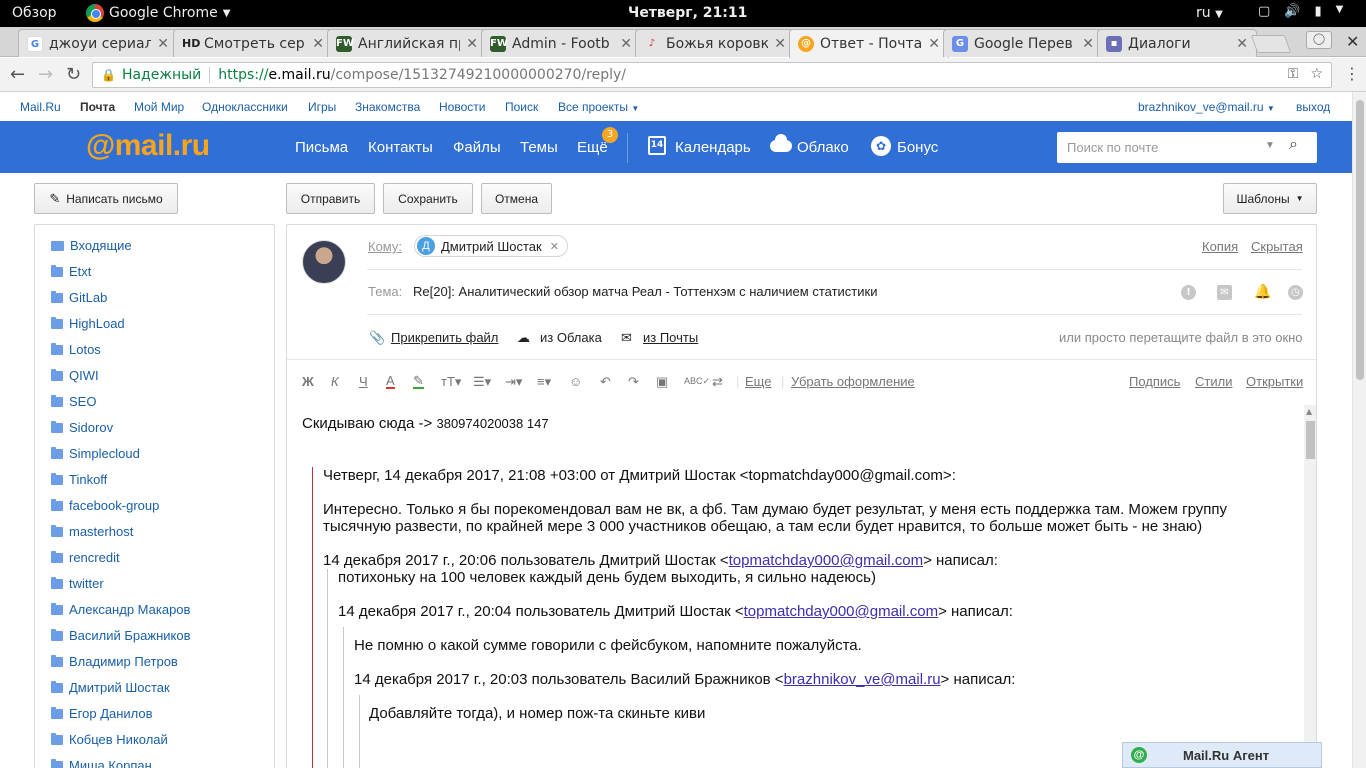 The height and width of the screenshot is (768, 1366). What do you see at coordinates (862, 679) in the screenshot?
I see `email-link: brazhnikov_ve@mail.ru` at bounding box center [862, 679].